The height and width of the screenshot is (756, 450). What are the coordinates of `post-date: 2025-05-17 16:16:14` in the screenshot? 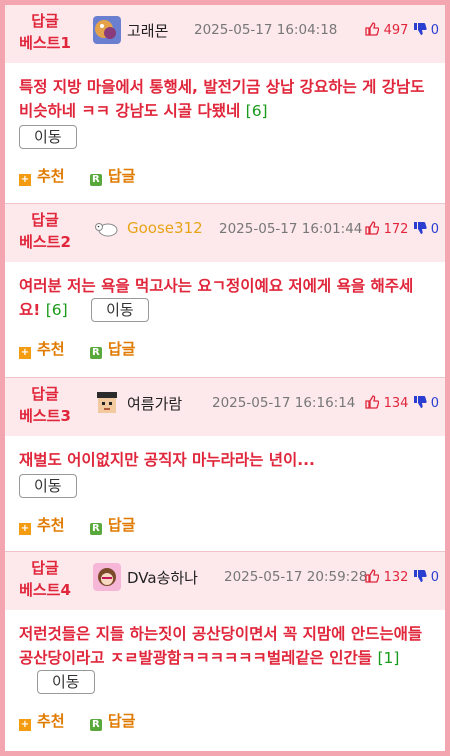 It's located at (284, 403).